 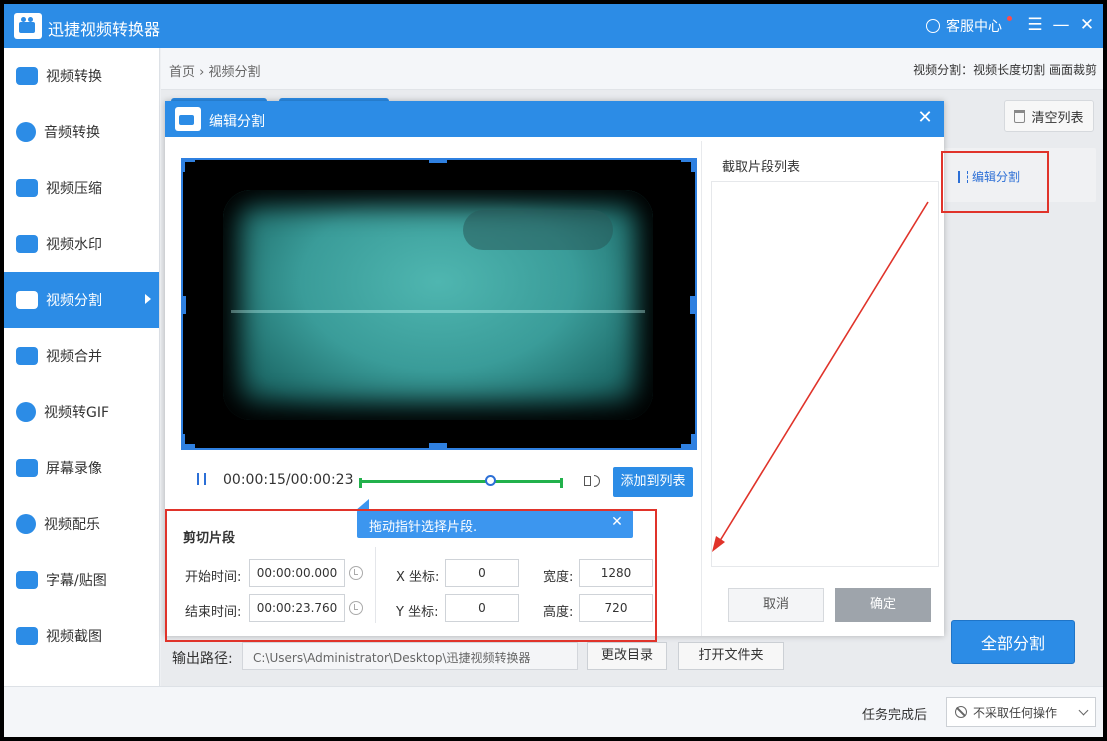 I want to click on video-compress-icon, so click(x=27, y=188).